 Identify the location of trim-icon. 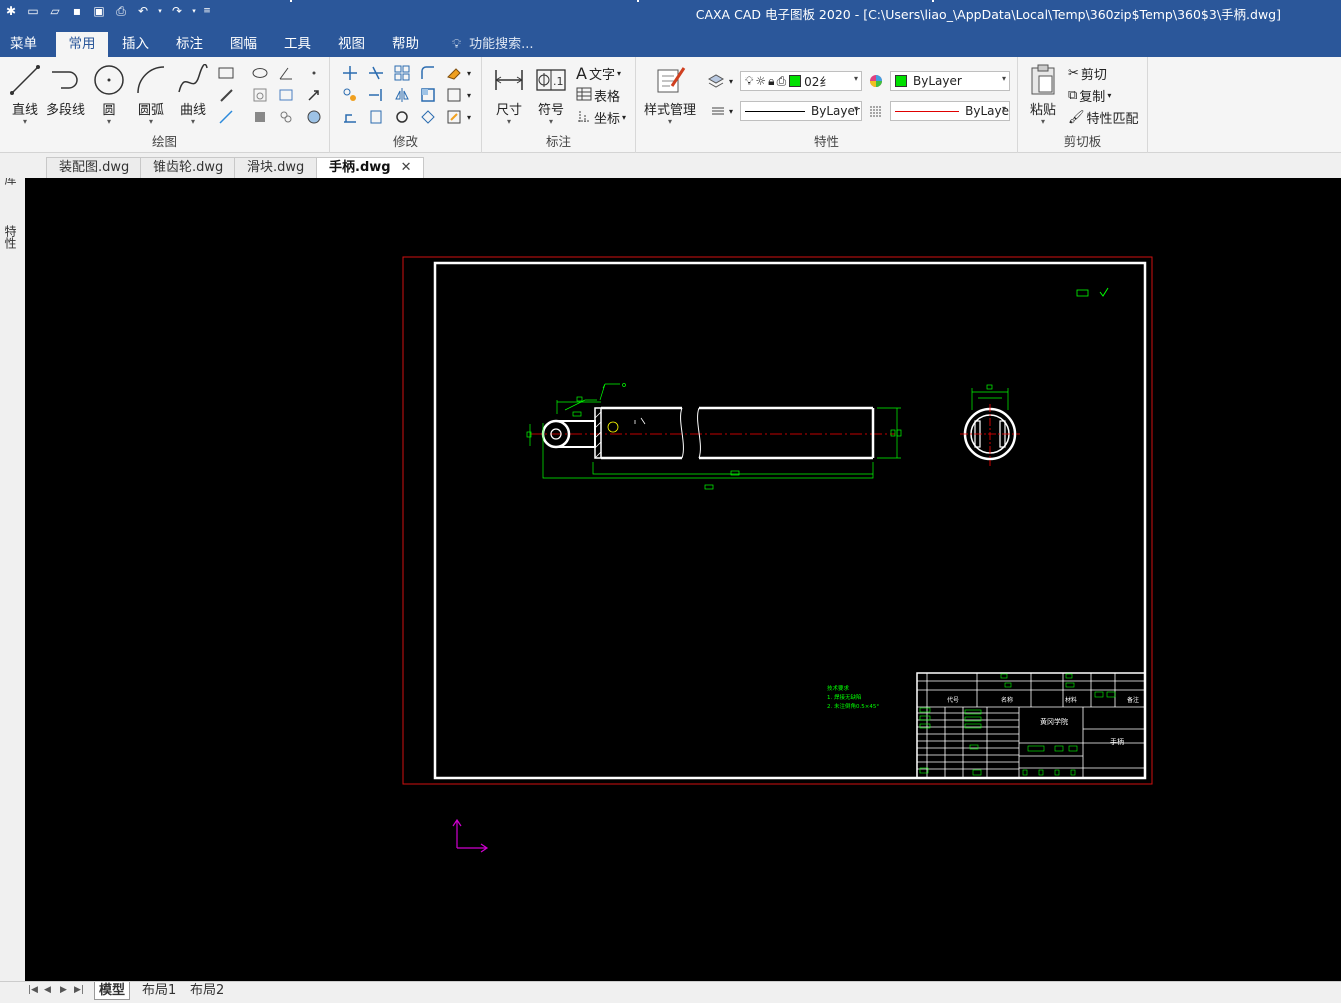
(376, 73).